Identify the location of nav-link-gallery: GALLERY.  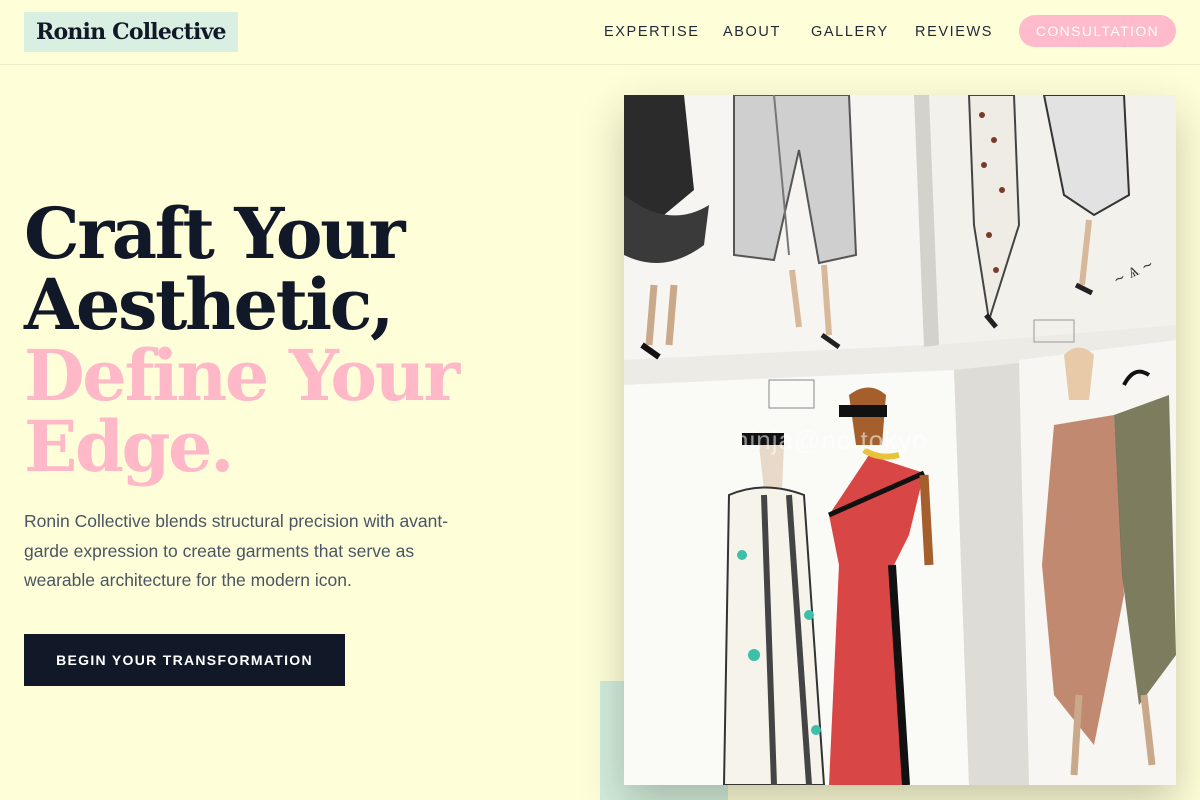
(850, 32).